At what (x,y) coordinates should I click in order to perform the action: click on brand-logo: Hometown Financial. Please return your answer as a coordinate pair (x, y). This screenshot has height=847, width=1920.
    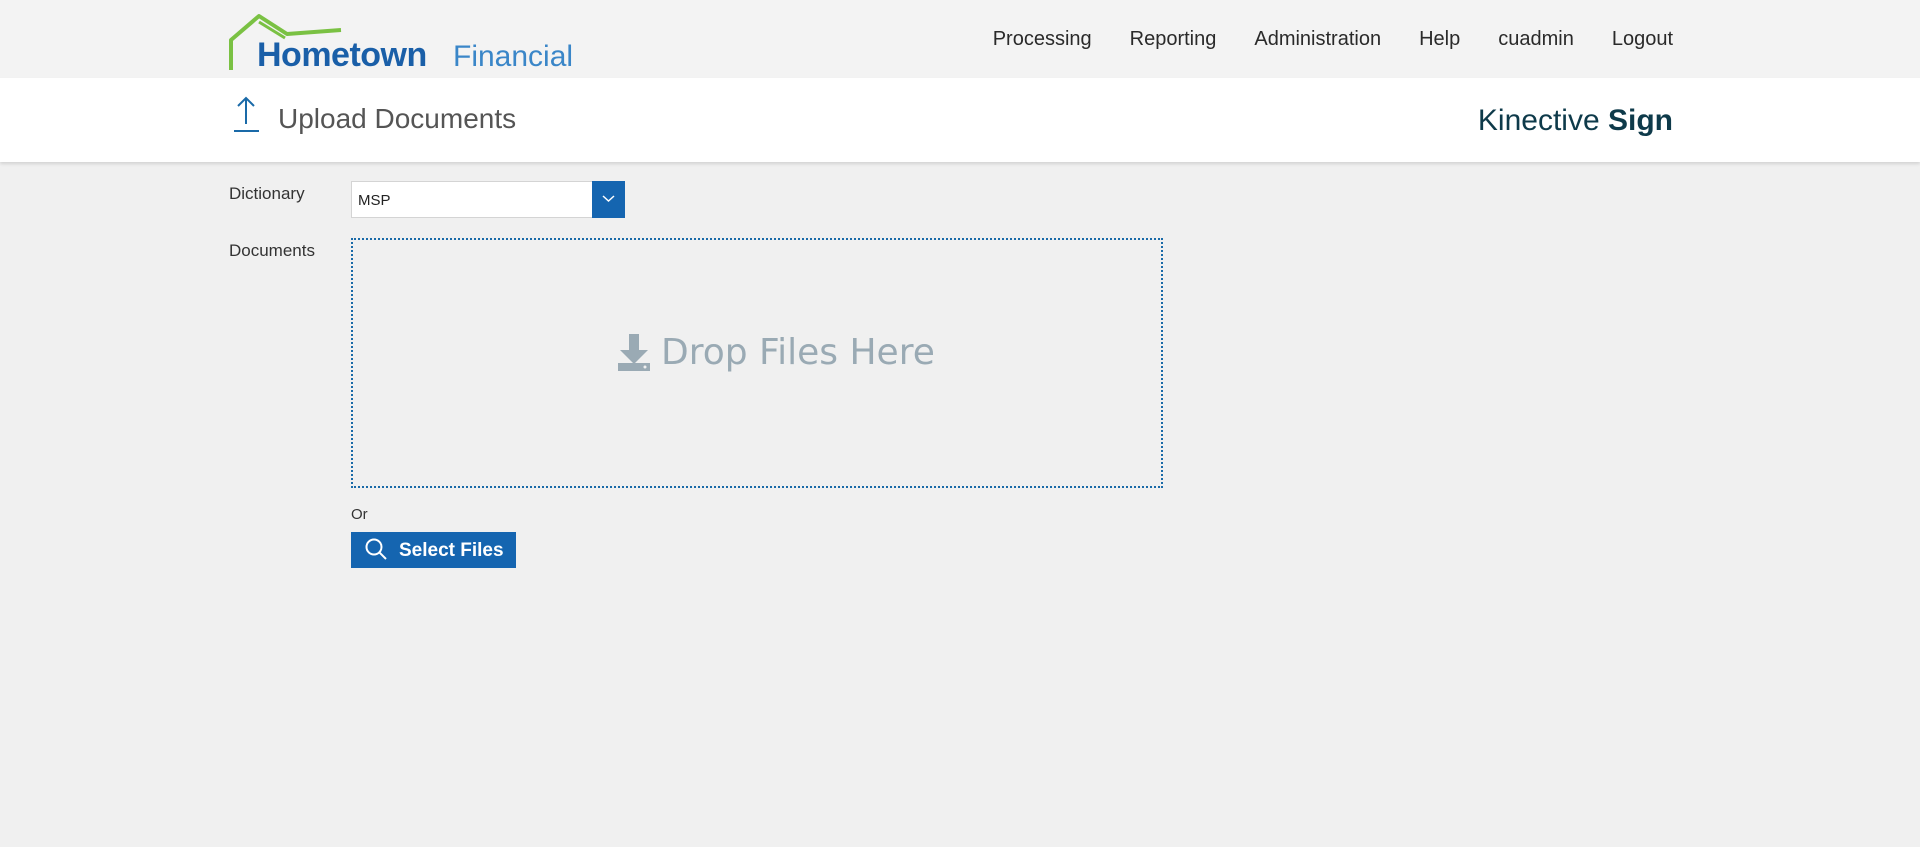
    Looking at the image, I should click on (401, 43).